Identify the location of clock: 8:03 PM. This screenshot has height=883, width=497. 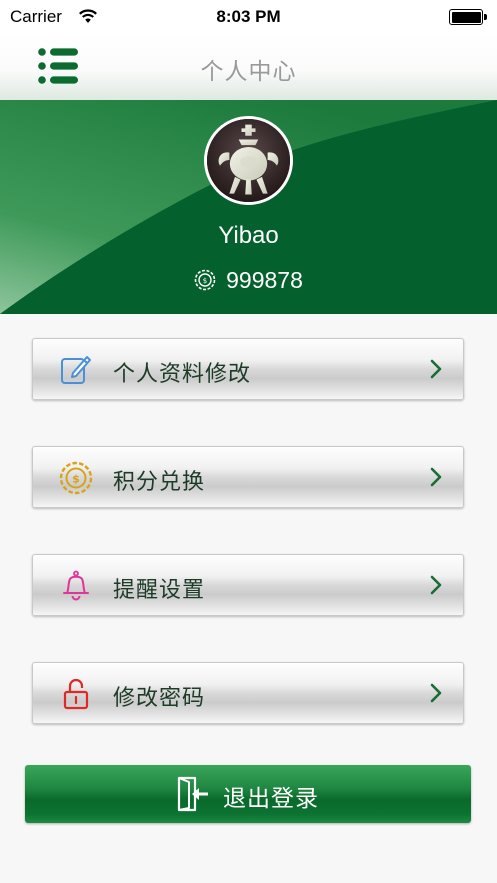
(248, 16).